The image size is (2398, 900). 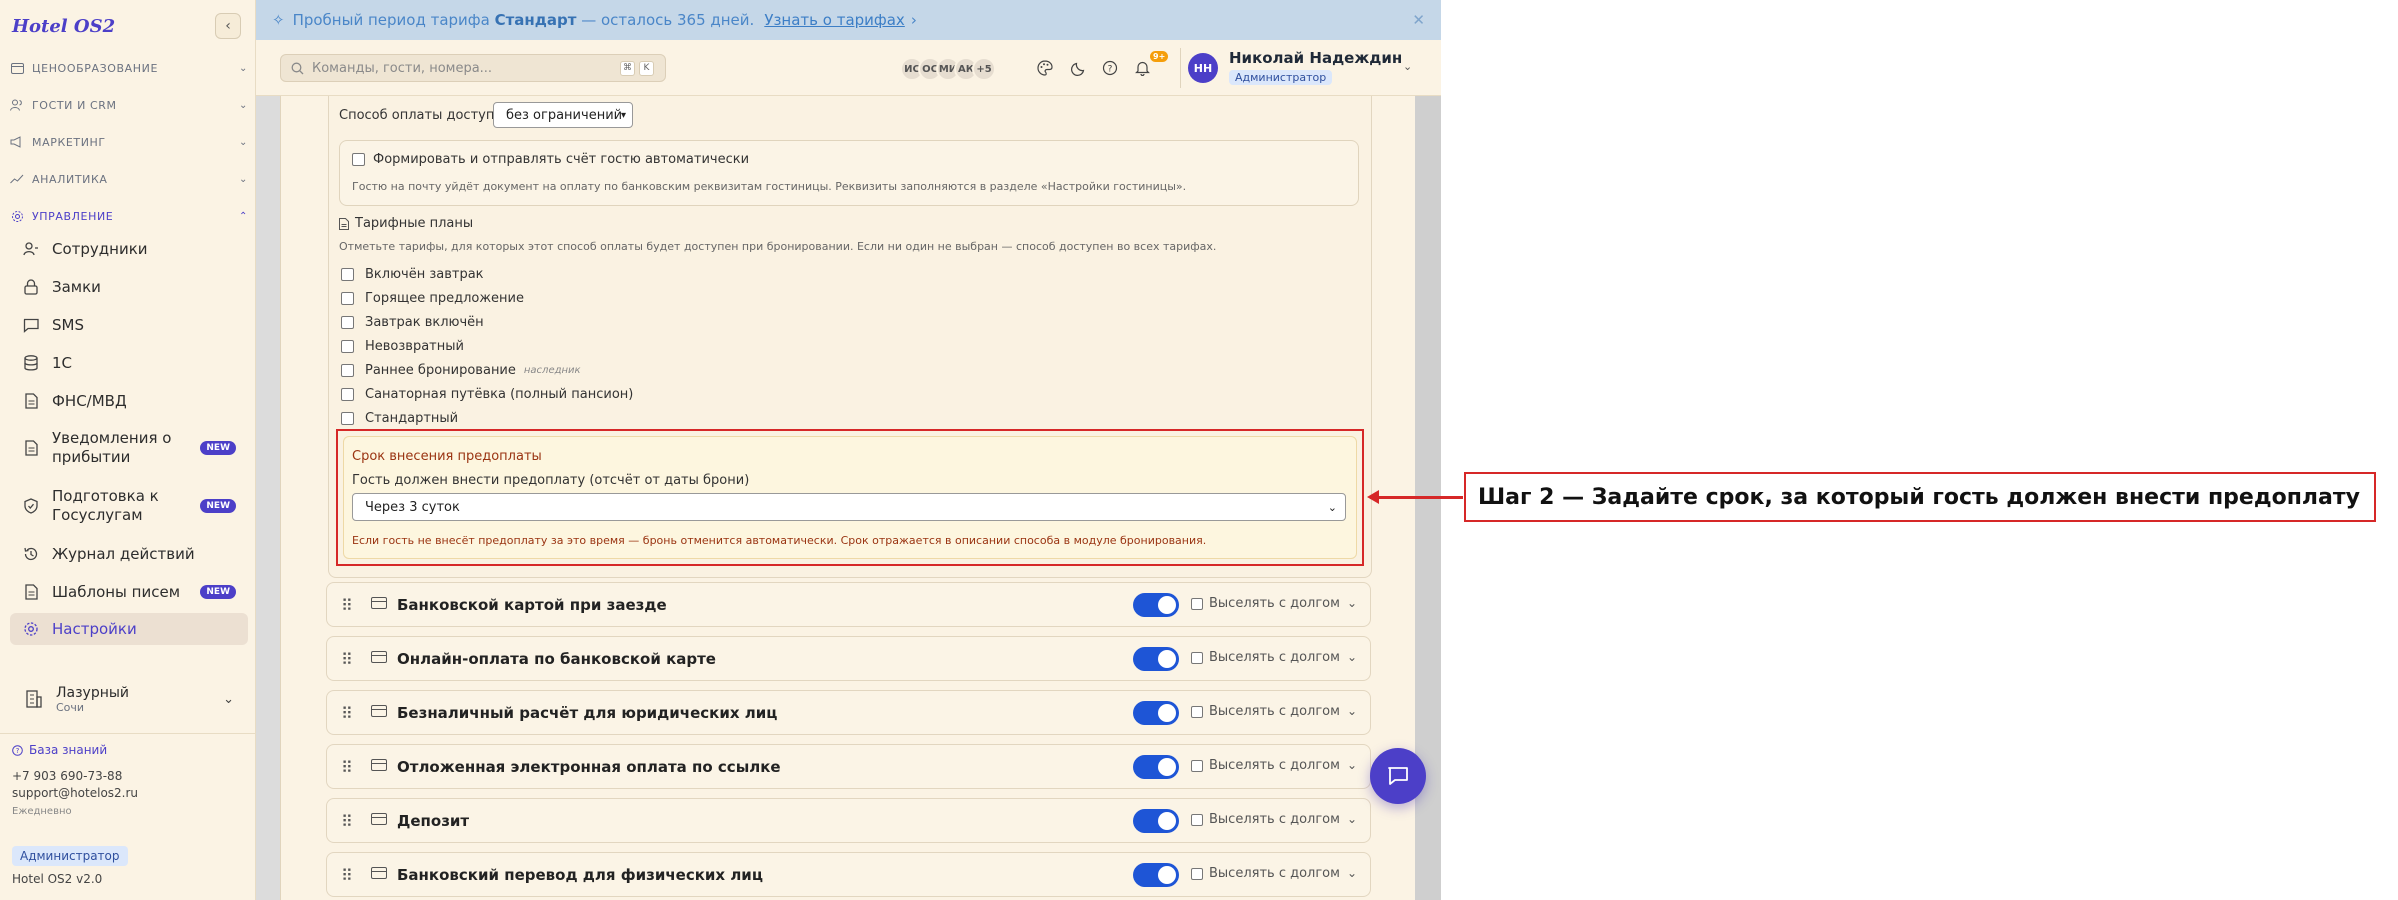 I want to click on user-name: Николай Надеждин, so click(x=1315, y=58).